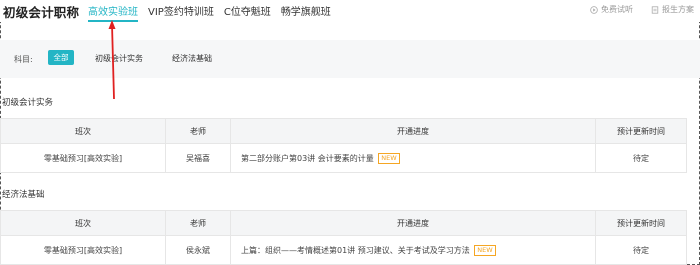  What do you see at coordinates (678, 9) in the screenshot?
I see `enroll-plan-label: 报生方案` at bounding box center [678, 9].